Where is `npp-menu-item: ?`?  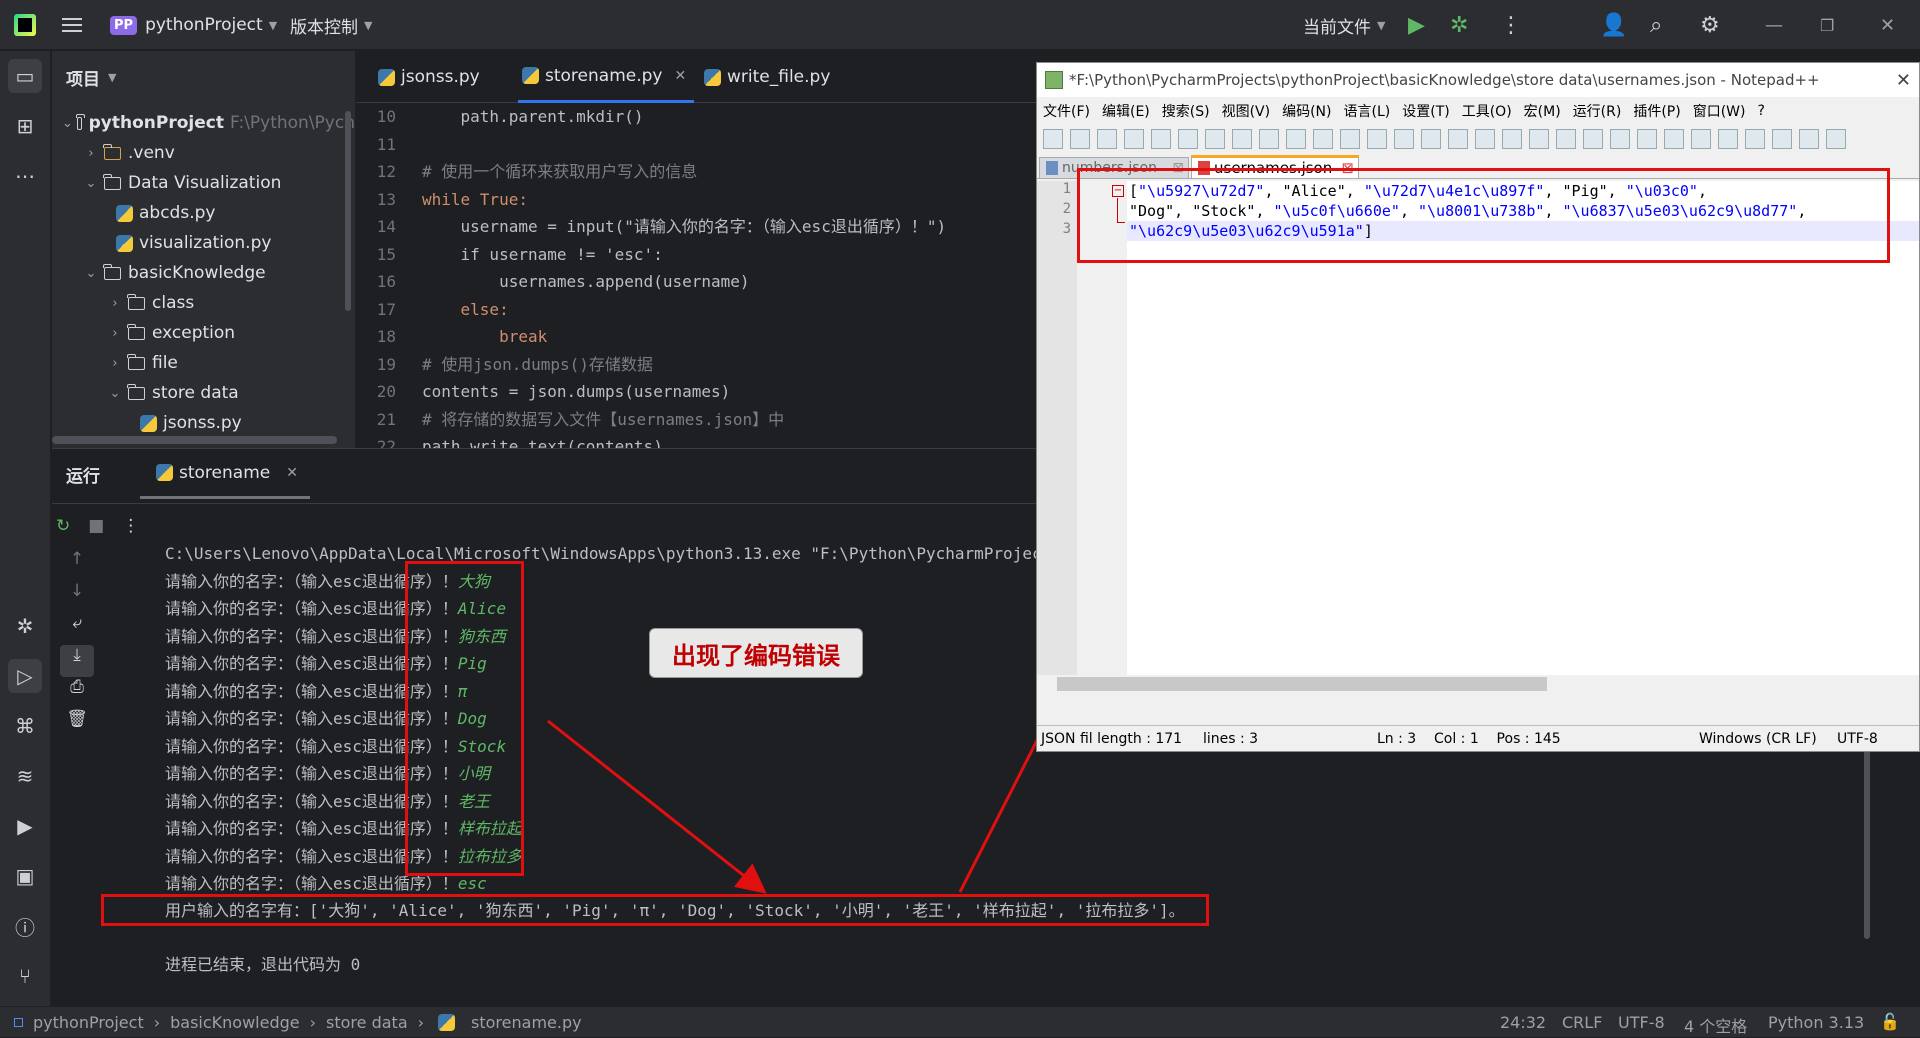 npp-menu-item: ? is located at coordinates (1761, 111).